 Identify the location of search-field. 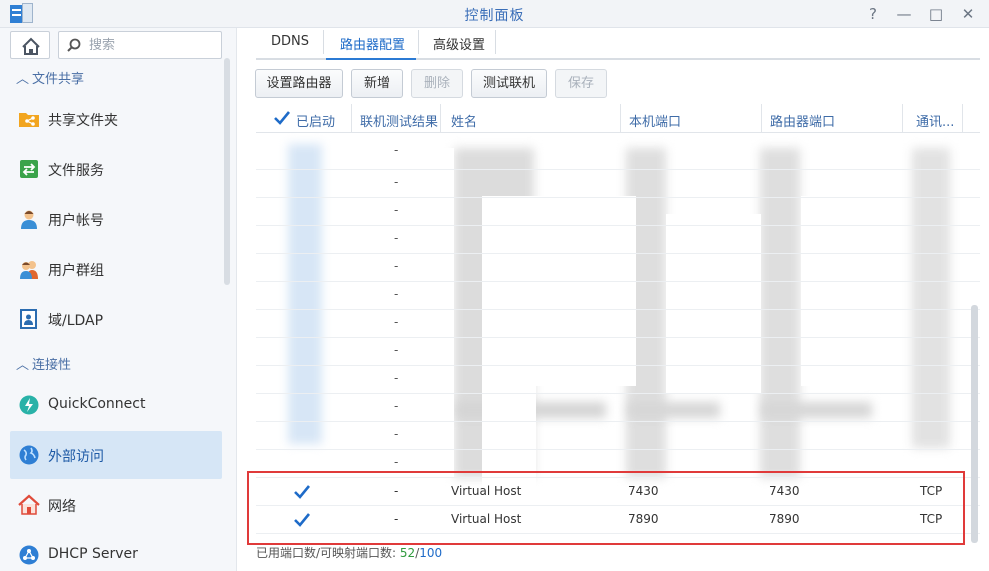
(140, 45).